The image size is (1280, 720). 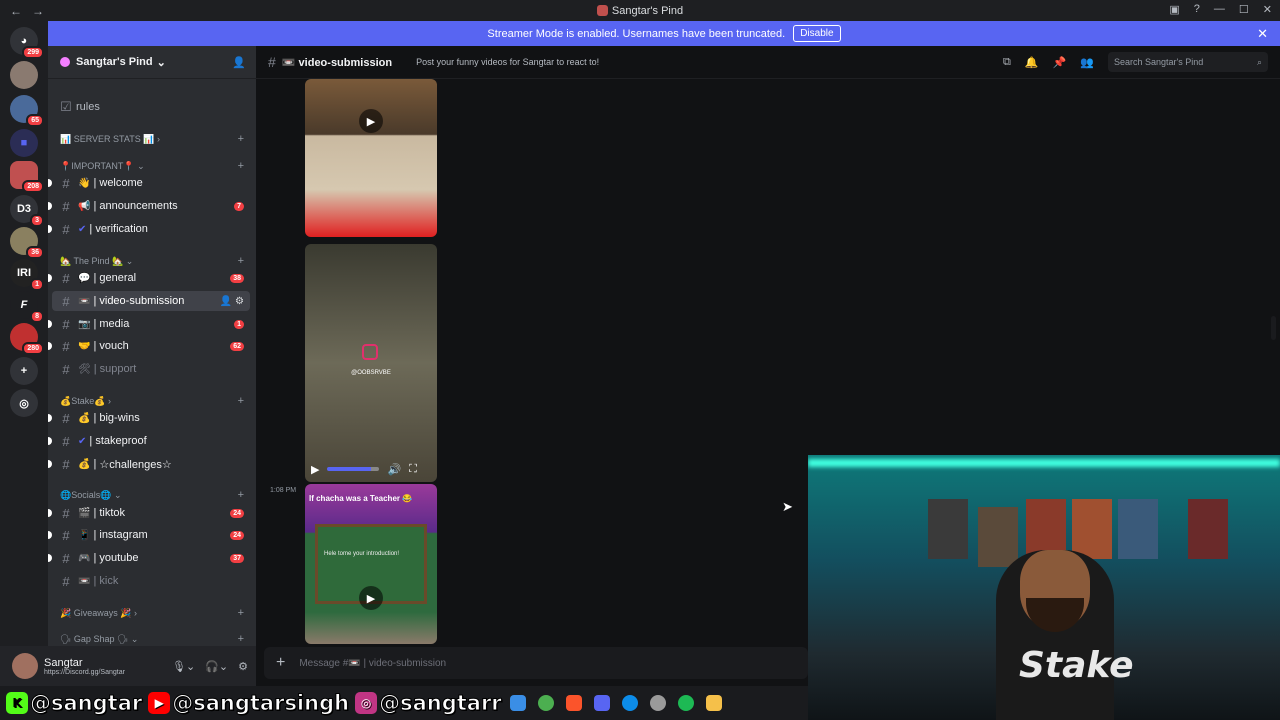 What do you see at coordinates (152, 613) in the screenshot?
I see `category-giveaways: 🎉 Giveaways 🎉 › +` at bounding box center [152, 613].